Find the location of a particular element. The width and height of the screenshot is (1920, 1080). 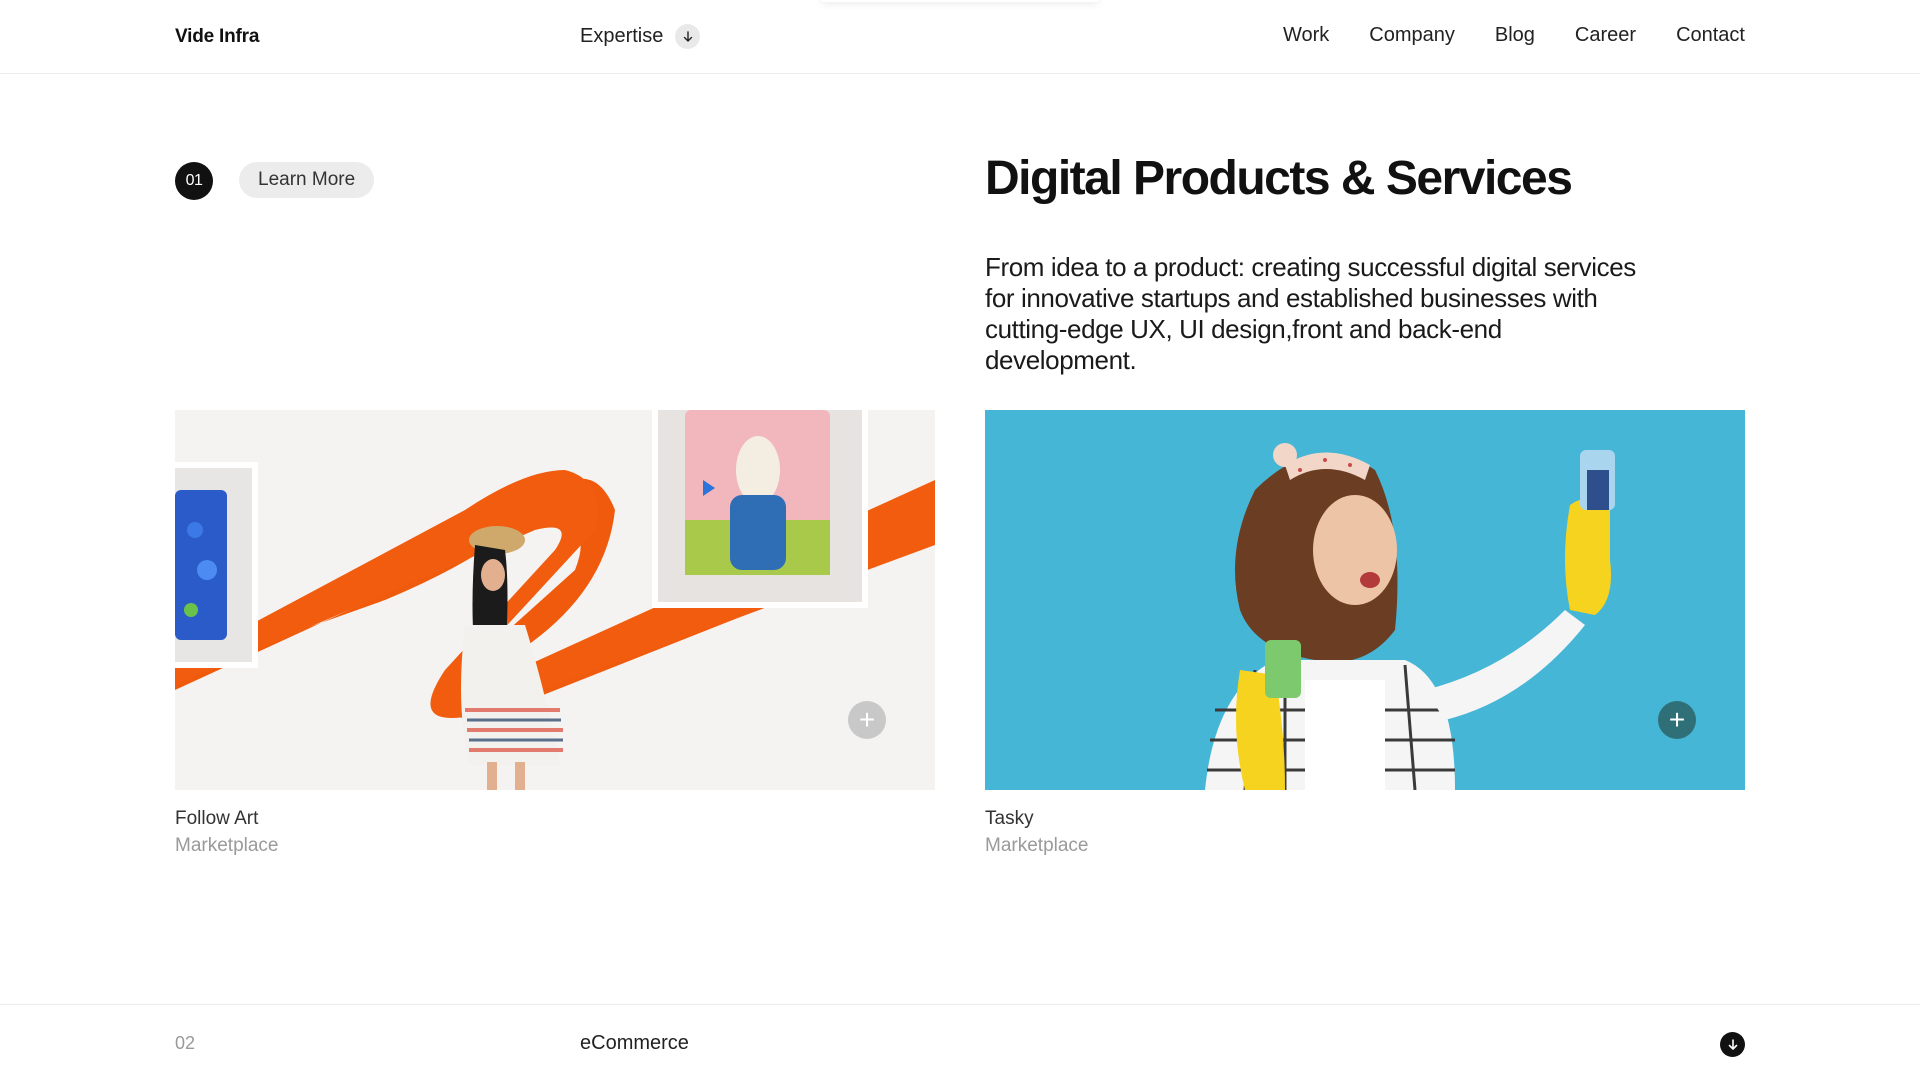

header-shadow is located at coordinates (960, 1).